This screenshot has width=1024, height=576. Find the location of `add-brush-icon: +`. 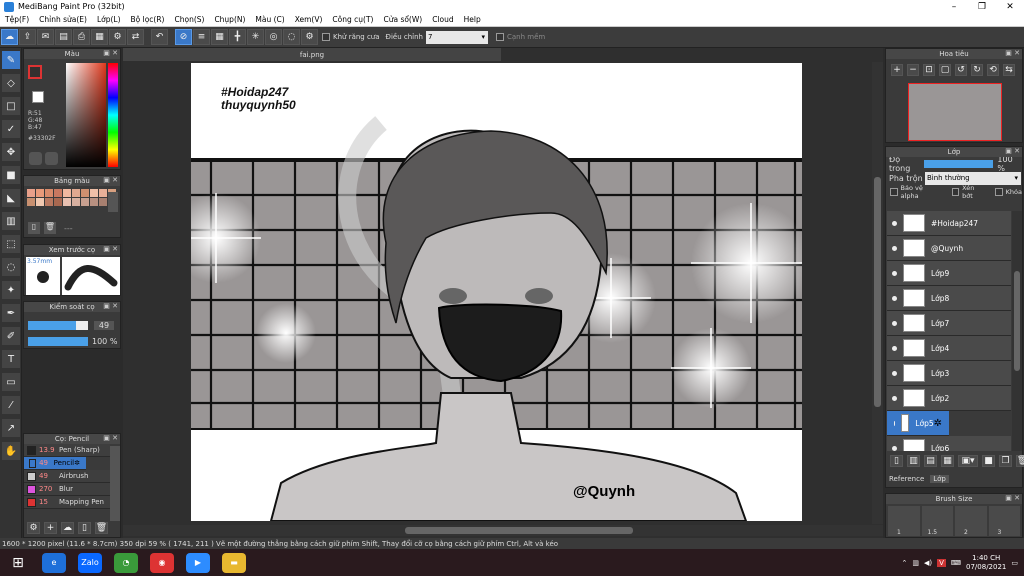

add-brush-icon: + is located at coordinates (50, 528).